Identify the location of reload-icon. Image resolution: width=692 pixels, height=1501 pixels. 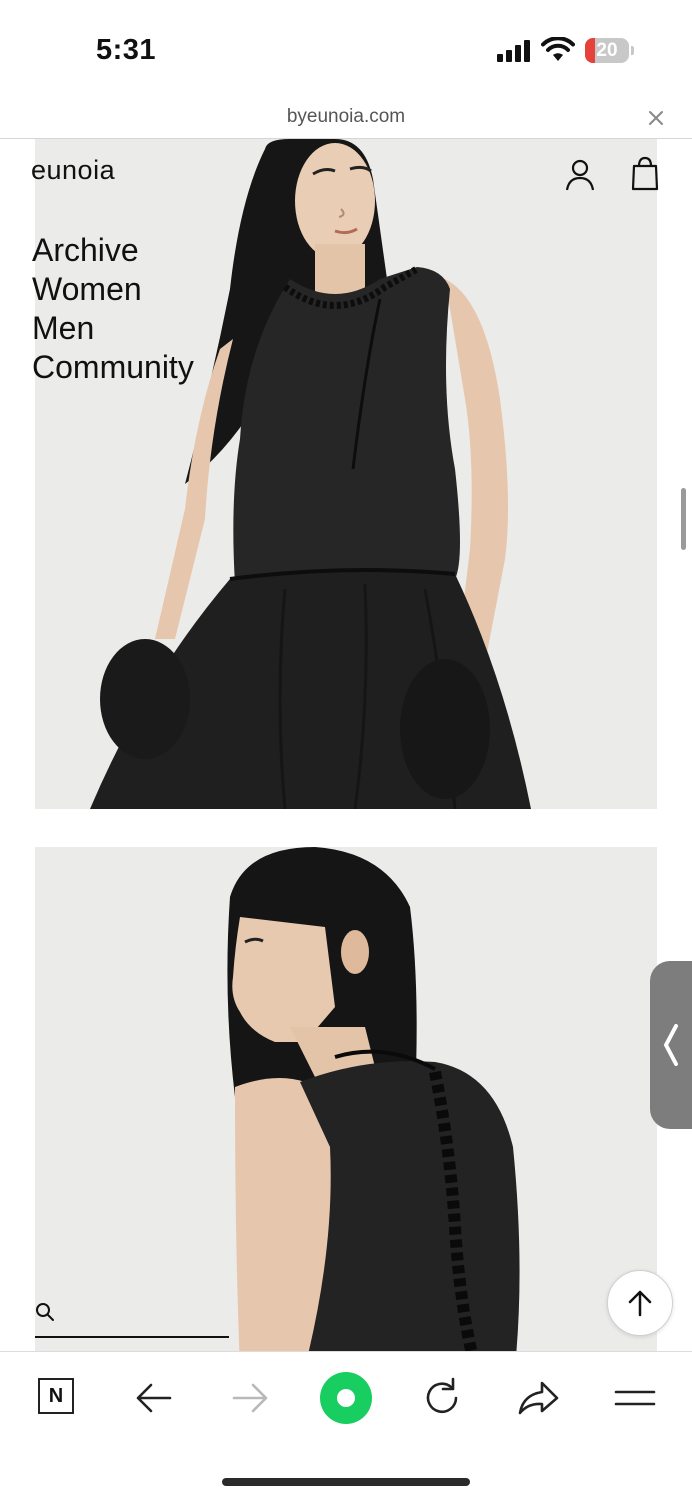
(442, 1398).